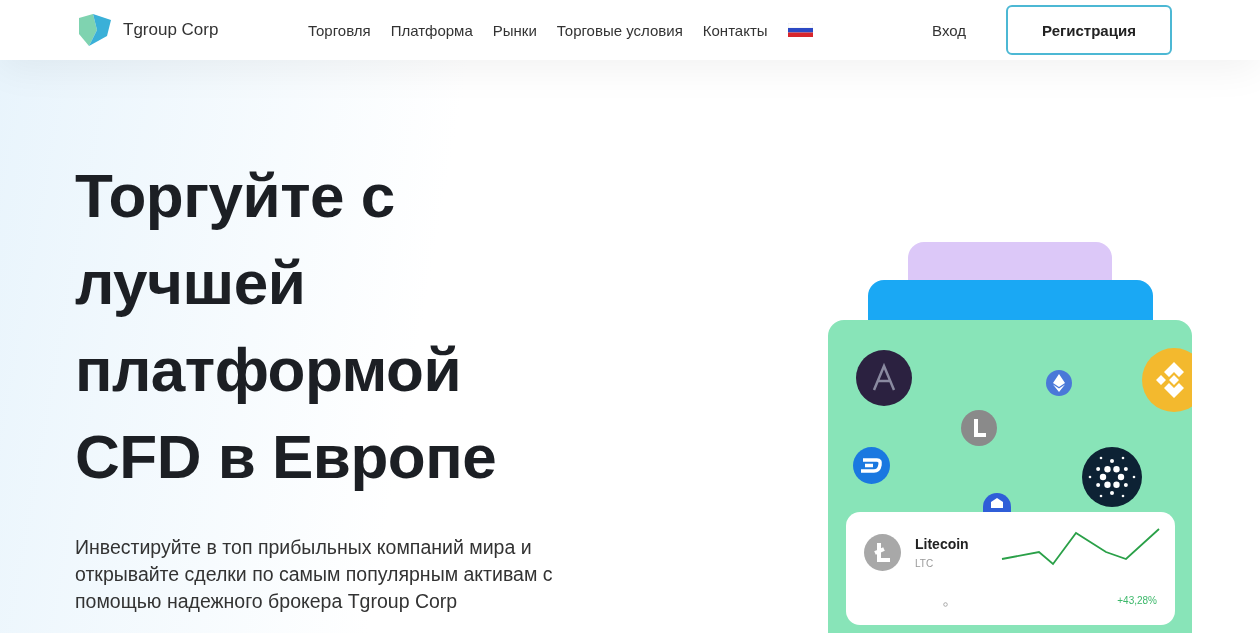 The height and width of the screenshot is (633, 1260). What do you see at coordinates (735, 30) in the screenshot?
I see `nav-link: Контакты` at bounding box center [735, 30].